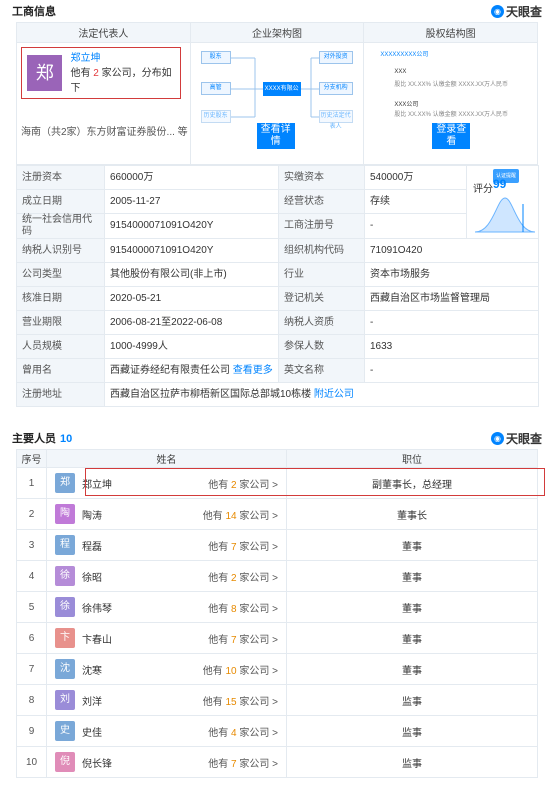  I want to click on info-label: 参保人数, so click(321, 346).